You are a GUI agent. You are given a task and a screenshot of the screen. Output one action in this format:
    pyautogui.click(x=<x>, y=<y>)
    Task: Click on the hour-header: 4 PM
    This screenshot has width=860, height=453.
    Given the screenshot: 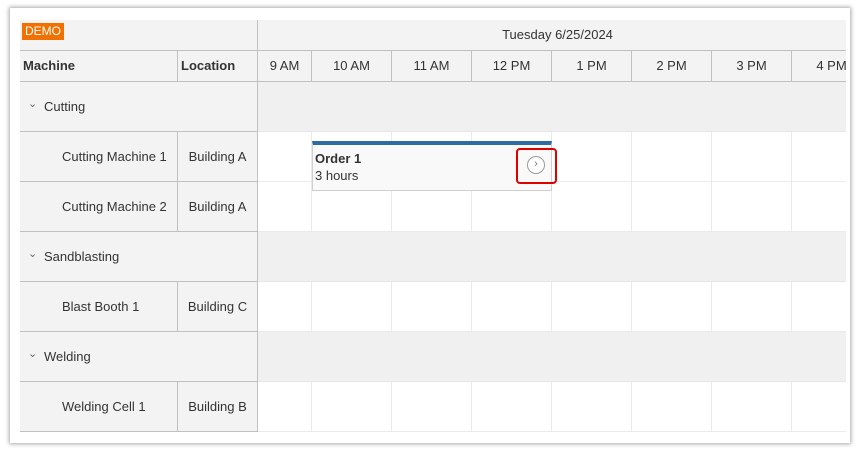 What is the action you would take?
    pyautogui.click(x=819, y=66)
    